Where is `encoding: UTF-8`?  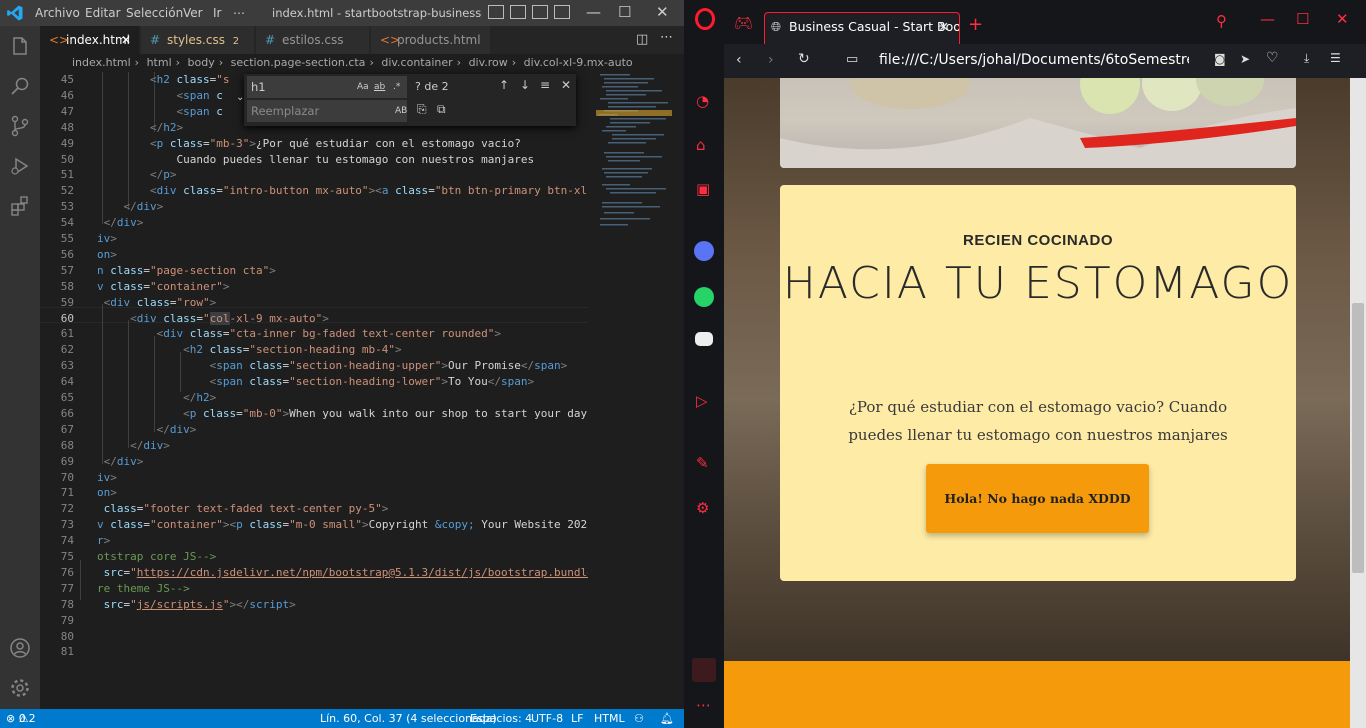 encoding: UTF-8 is located at coordinates (547, 718).